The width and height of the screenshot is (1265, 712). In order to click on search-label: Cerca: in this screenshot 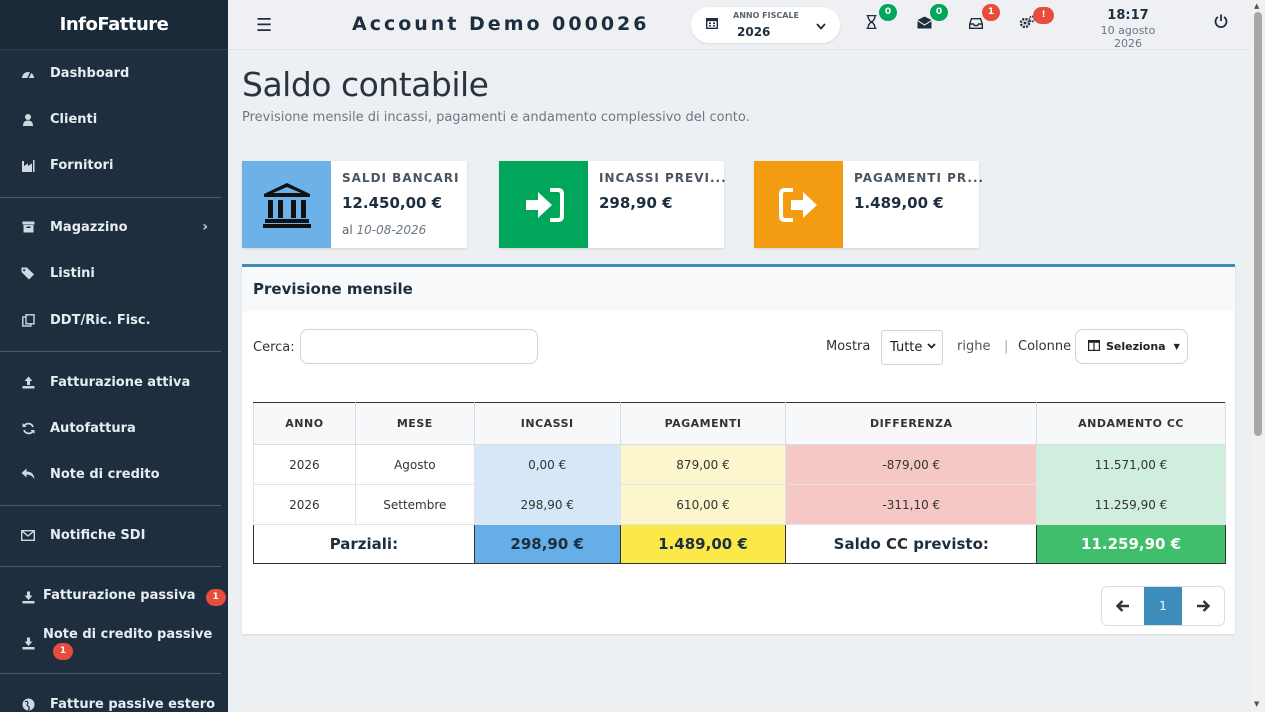, I will do `click(274, 347)`.